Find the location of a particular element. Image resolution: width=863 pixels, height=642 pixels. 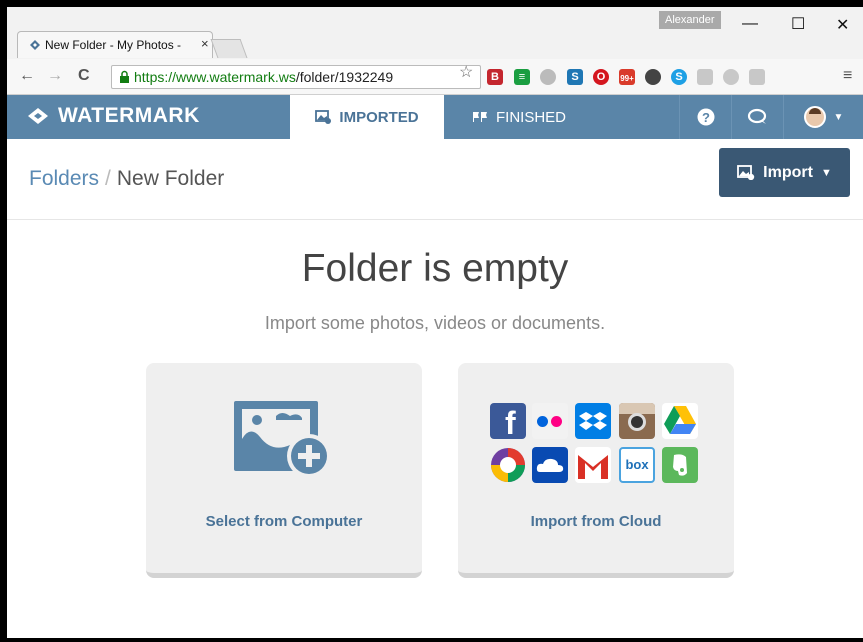

app-navbar: WATERMARK IMPORTED FINISHED ? ▼ is located at coordinates (435, 117).